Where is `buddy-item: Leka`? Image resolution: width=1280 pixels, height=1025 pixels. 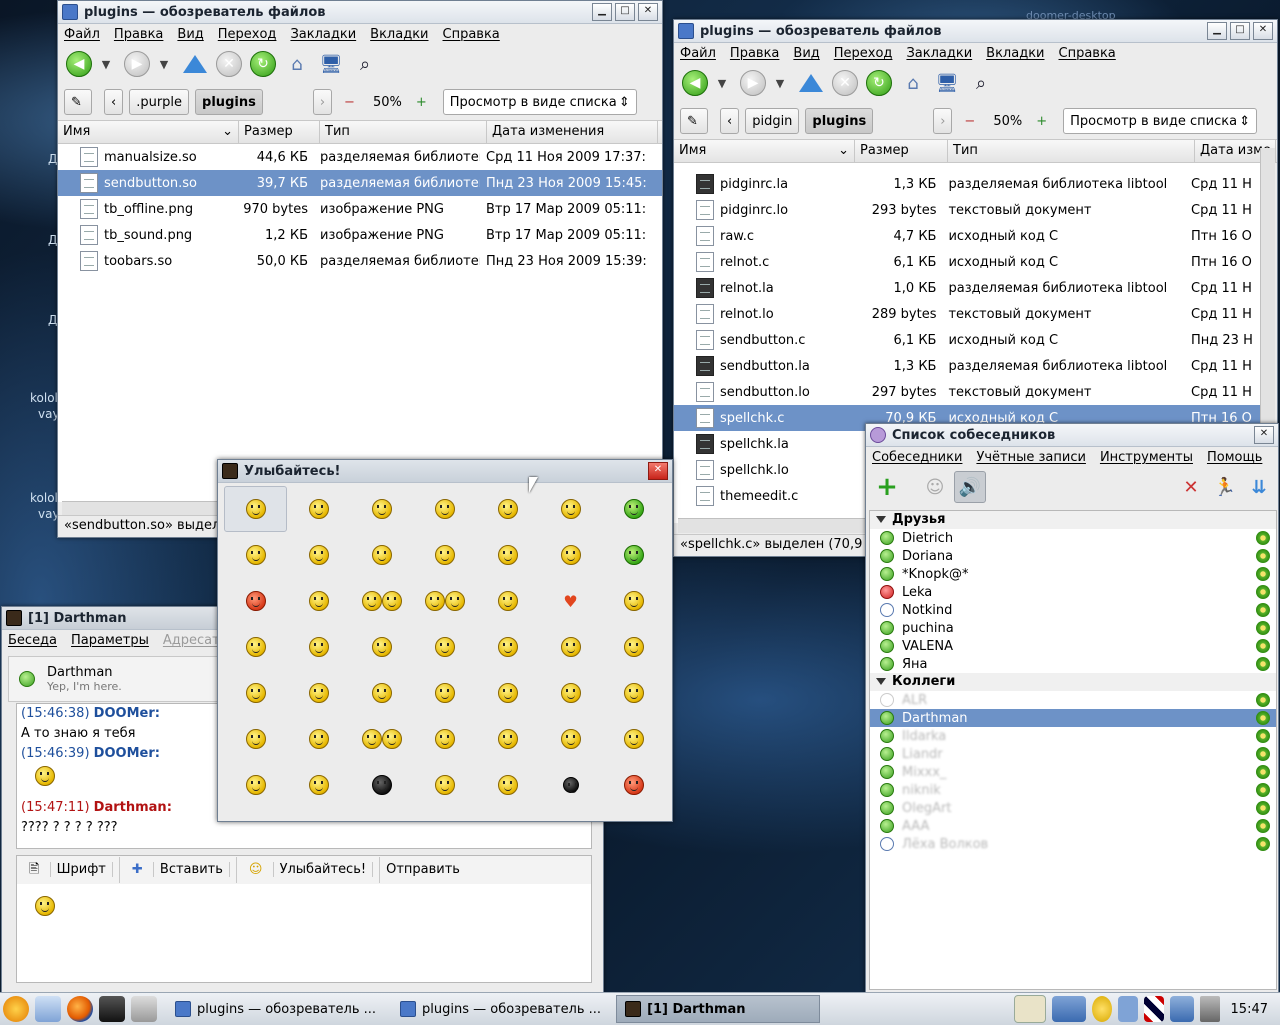
buddy-item: Leka is located at coordinates (1073, 592).